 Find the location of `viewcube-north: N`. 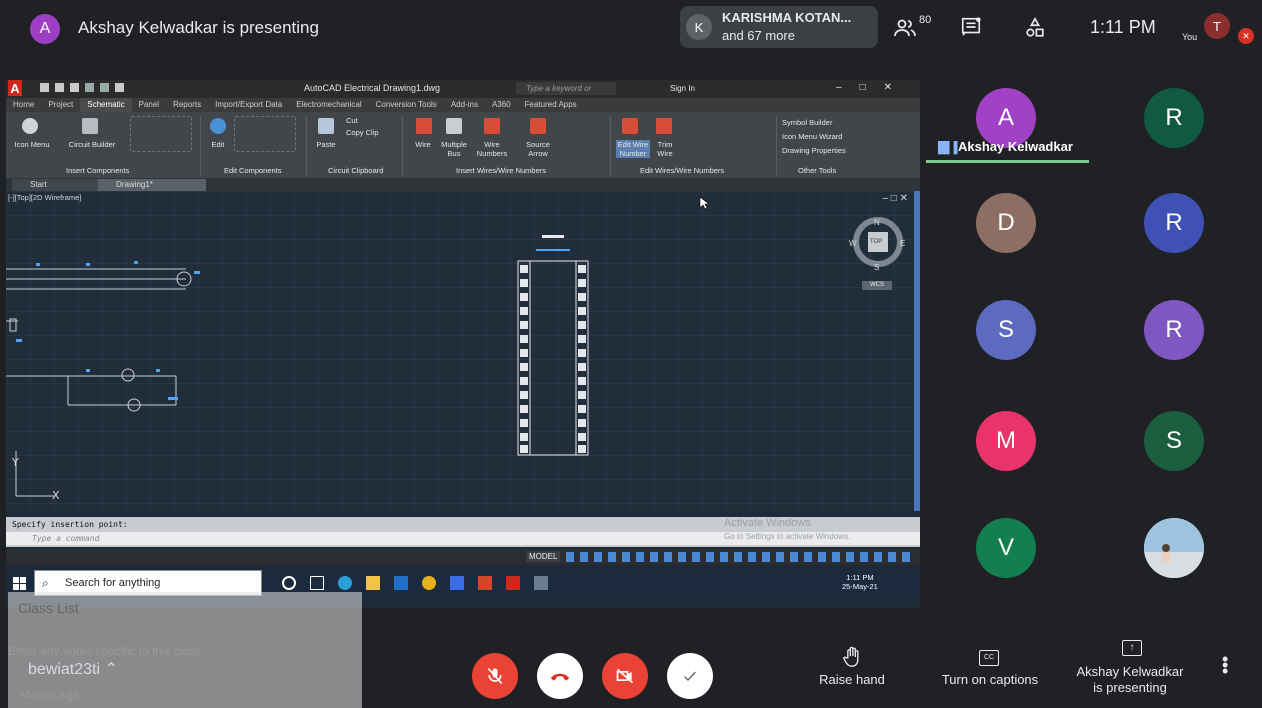

viewcube-north: N is located at coordinates (877, 222).